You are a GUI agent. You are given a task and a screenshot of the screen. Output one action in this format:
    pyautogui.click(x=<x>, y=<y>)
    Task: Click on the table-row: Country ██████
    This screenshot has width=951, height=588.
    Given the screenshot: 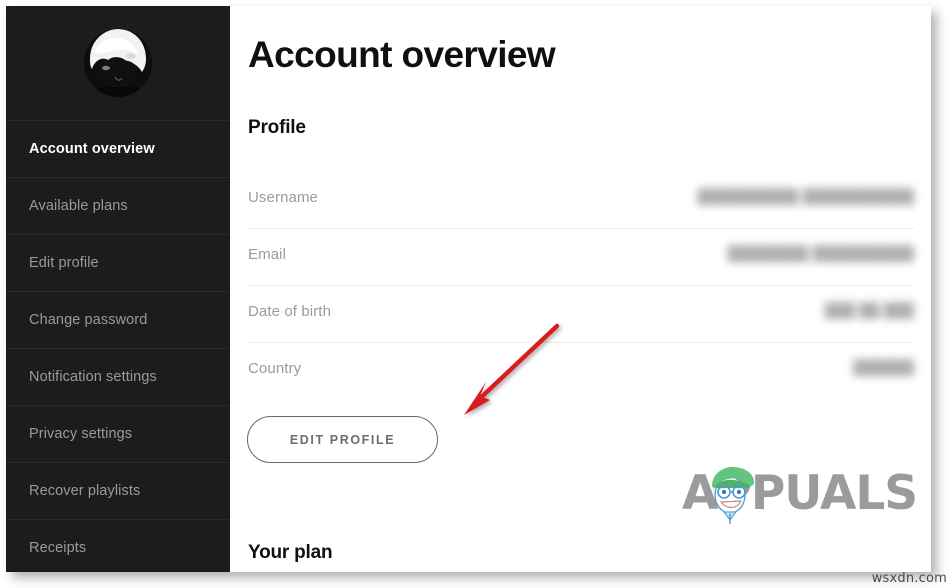 What is the action you would take?
    pyautogui.click(x=581, y=371)
    